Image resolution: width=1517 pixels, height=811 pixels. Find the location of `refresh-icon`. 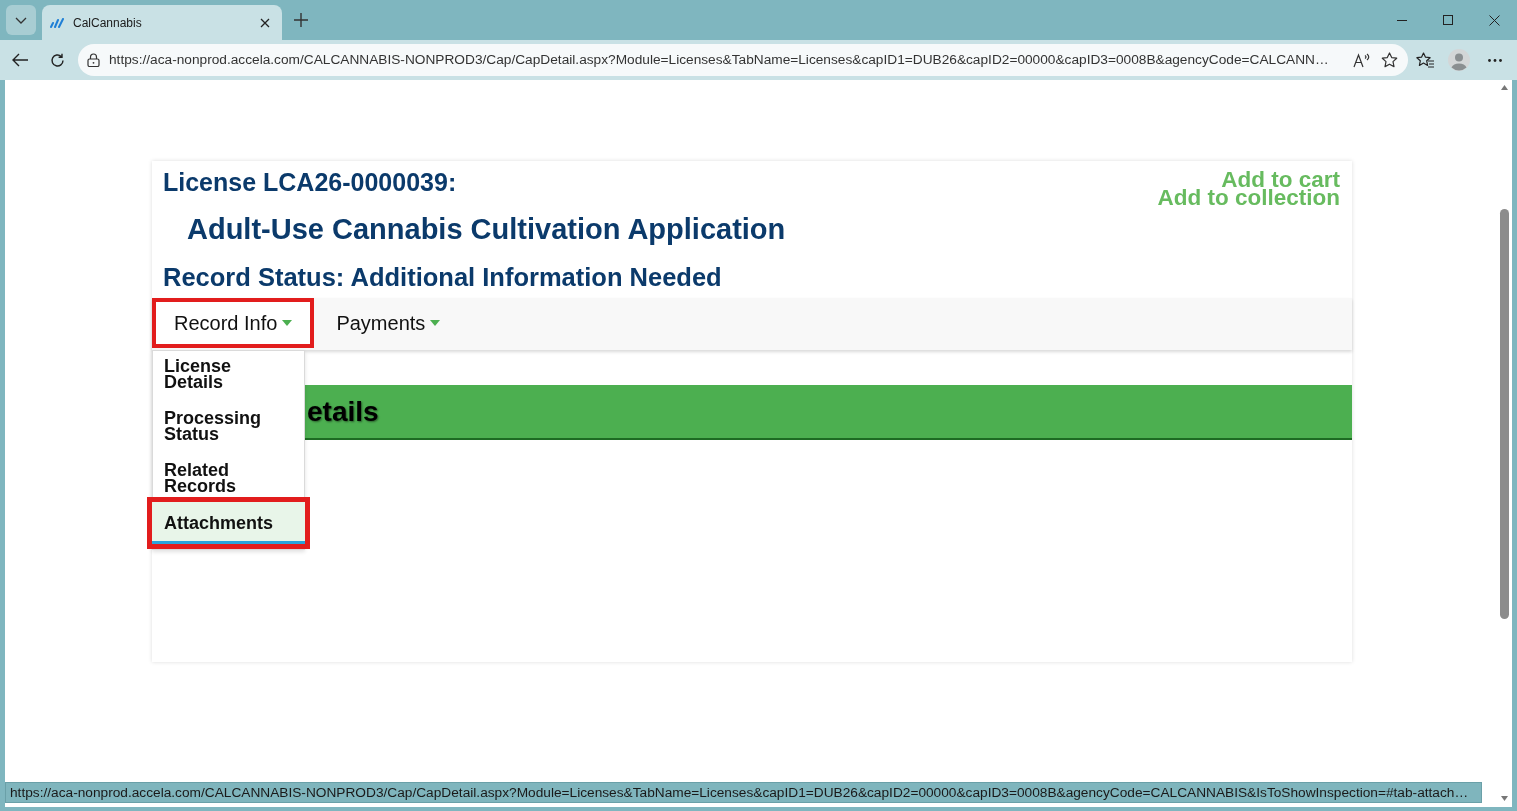

refresh-icon is located at coordinates (57, 60).